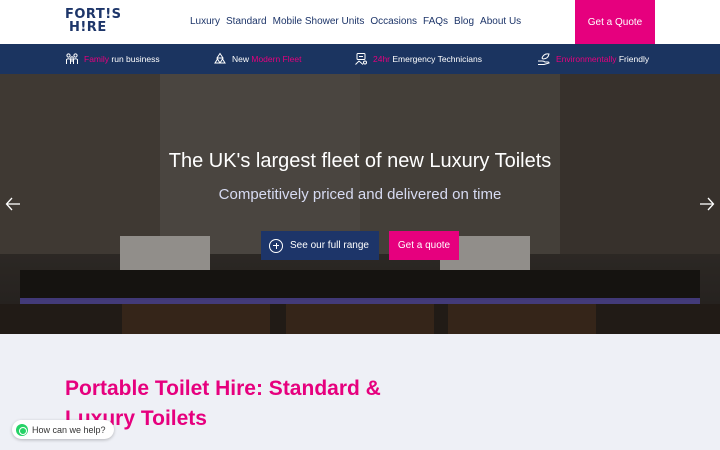 This screenshot has width=720, height=450. What do you see at coordinates (435, 22) in the screenshot?
I see `nav-faqs: FAQs` at bounding box center [435, 22].